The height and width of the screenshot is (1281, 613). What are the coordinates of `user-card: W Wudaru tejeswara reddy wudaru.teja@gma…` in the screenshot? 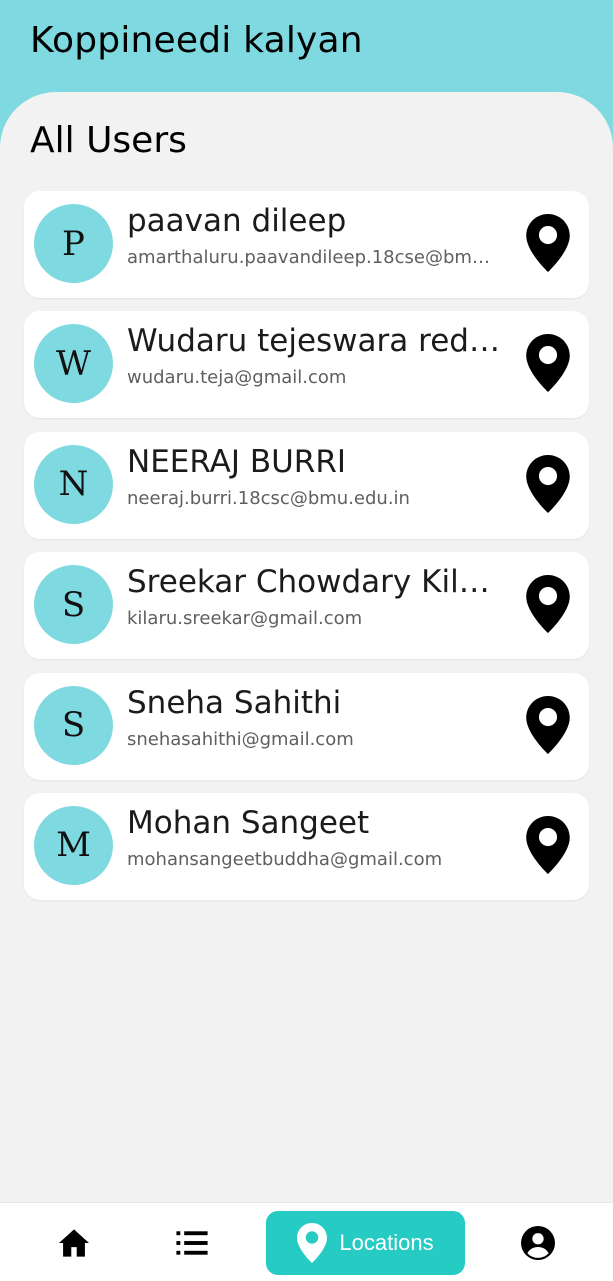 It's located at (306, 365).